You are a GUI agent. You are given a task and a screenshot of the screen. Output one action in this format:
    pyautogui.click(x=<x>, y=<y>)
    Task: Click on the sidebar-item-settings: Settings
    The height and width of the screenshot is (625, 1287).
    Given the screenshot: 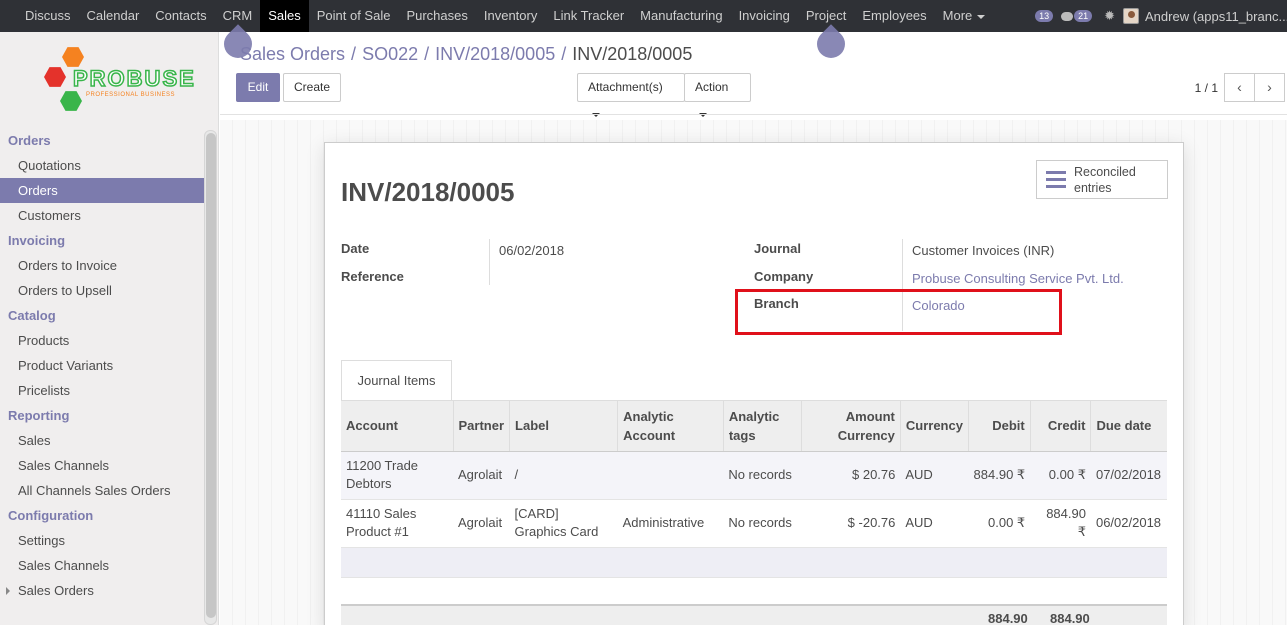 What is the action you would take?
    pyautogui.click(x=102, y=540)
    